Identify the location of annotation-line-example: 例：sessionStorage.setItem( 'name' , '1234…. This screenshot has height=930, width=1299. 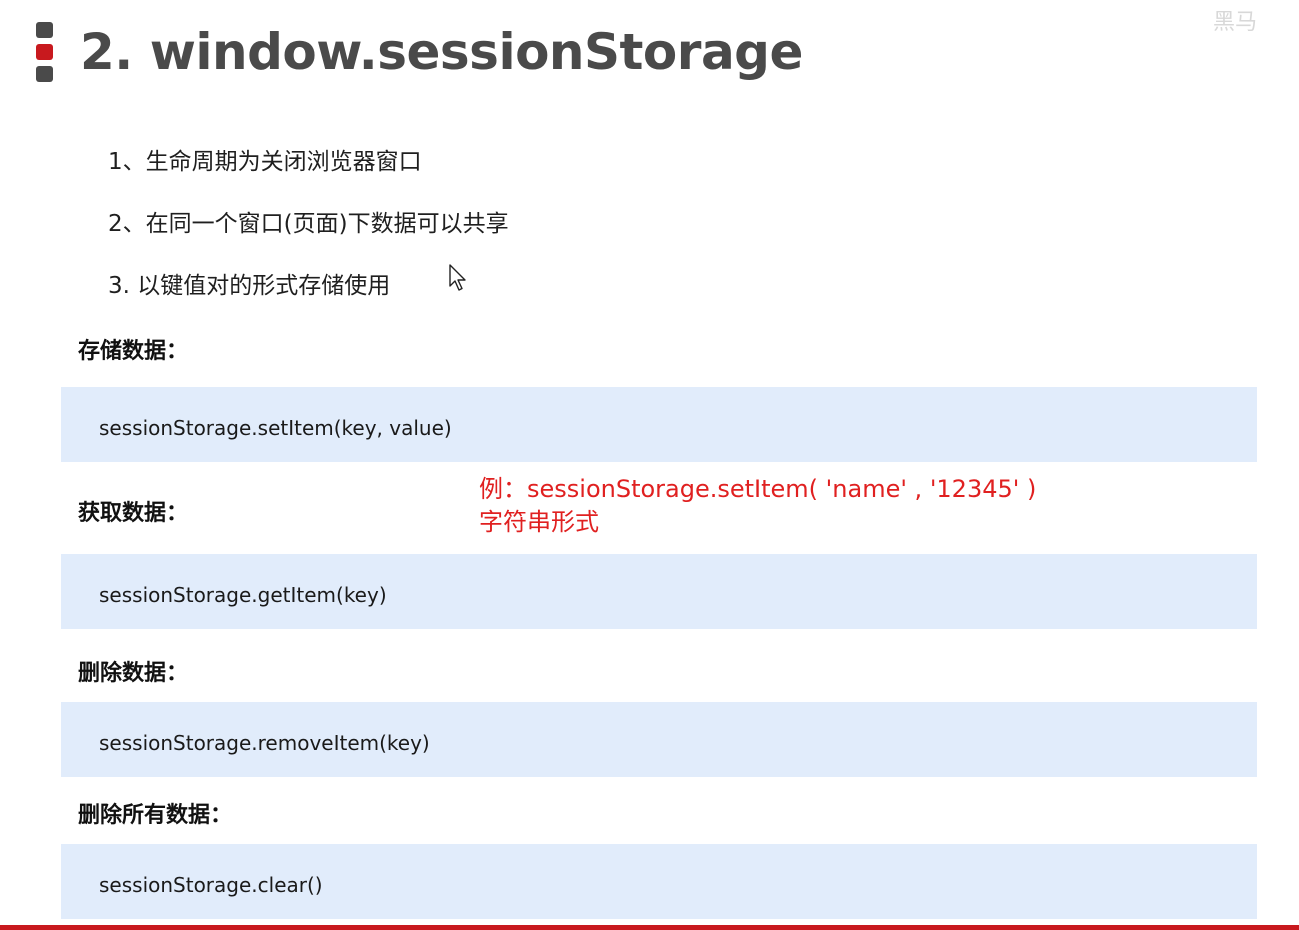
(758, 489).